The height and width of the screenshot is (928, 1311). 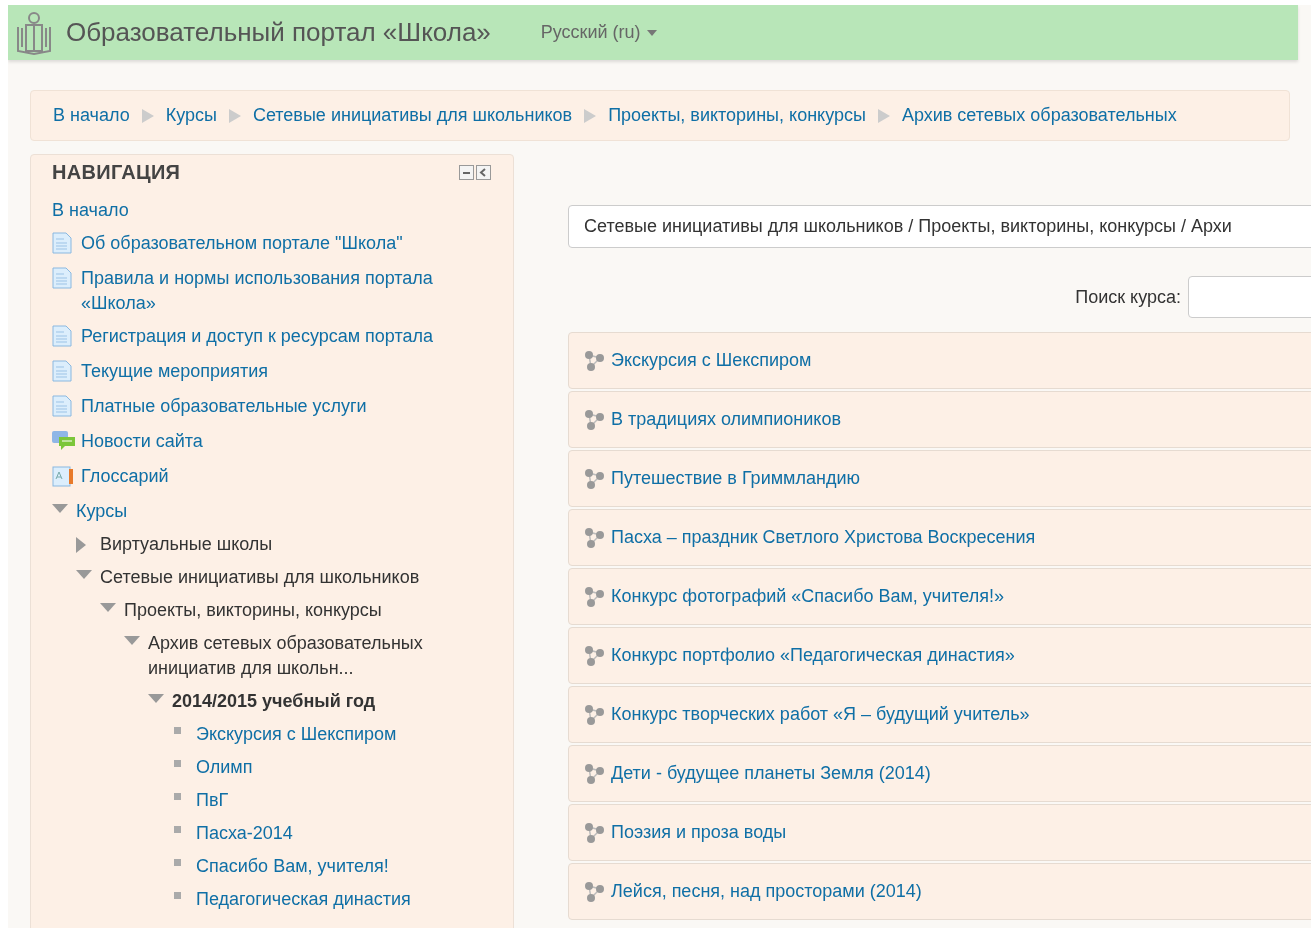 What do you see at coordinates (1128, 297) in the screenshot?
I see `search-label: Поиск курса:` at bounding box center [1128, 297].